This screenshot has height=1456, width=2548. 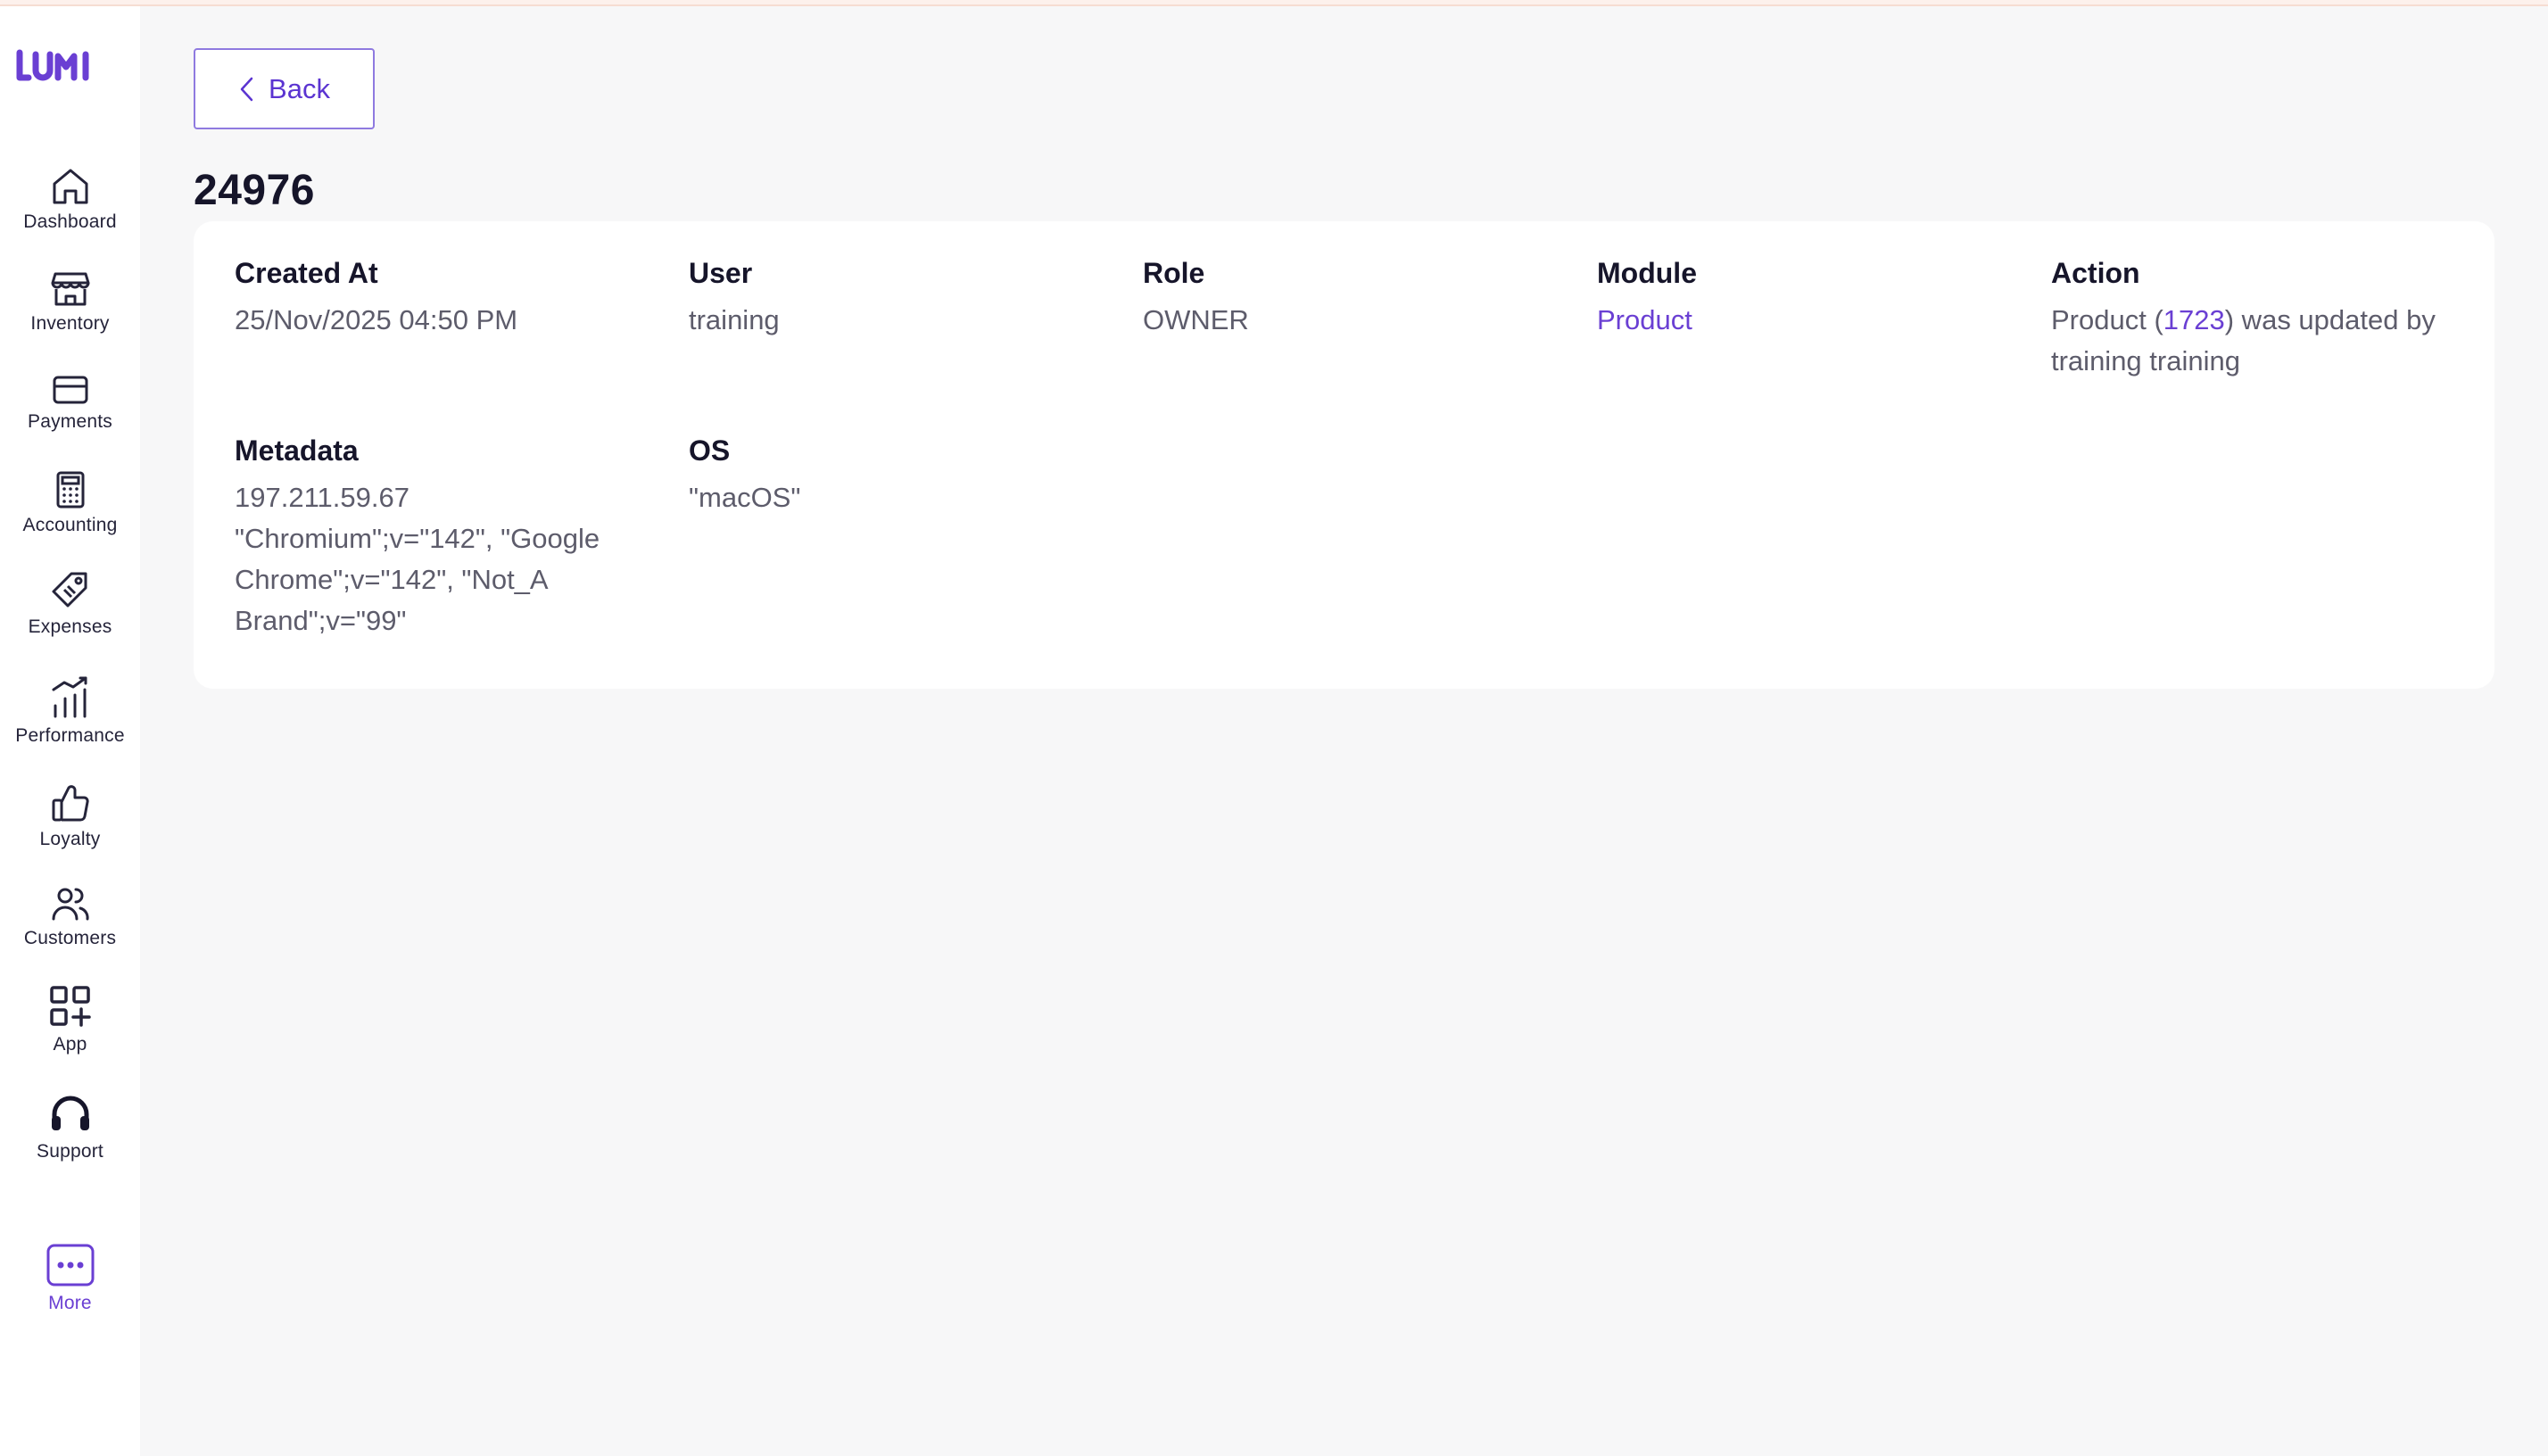 I want to click on created-at-label: Created At, so click(x=307, y=273).